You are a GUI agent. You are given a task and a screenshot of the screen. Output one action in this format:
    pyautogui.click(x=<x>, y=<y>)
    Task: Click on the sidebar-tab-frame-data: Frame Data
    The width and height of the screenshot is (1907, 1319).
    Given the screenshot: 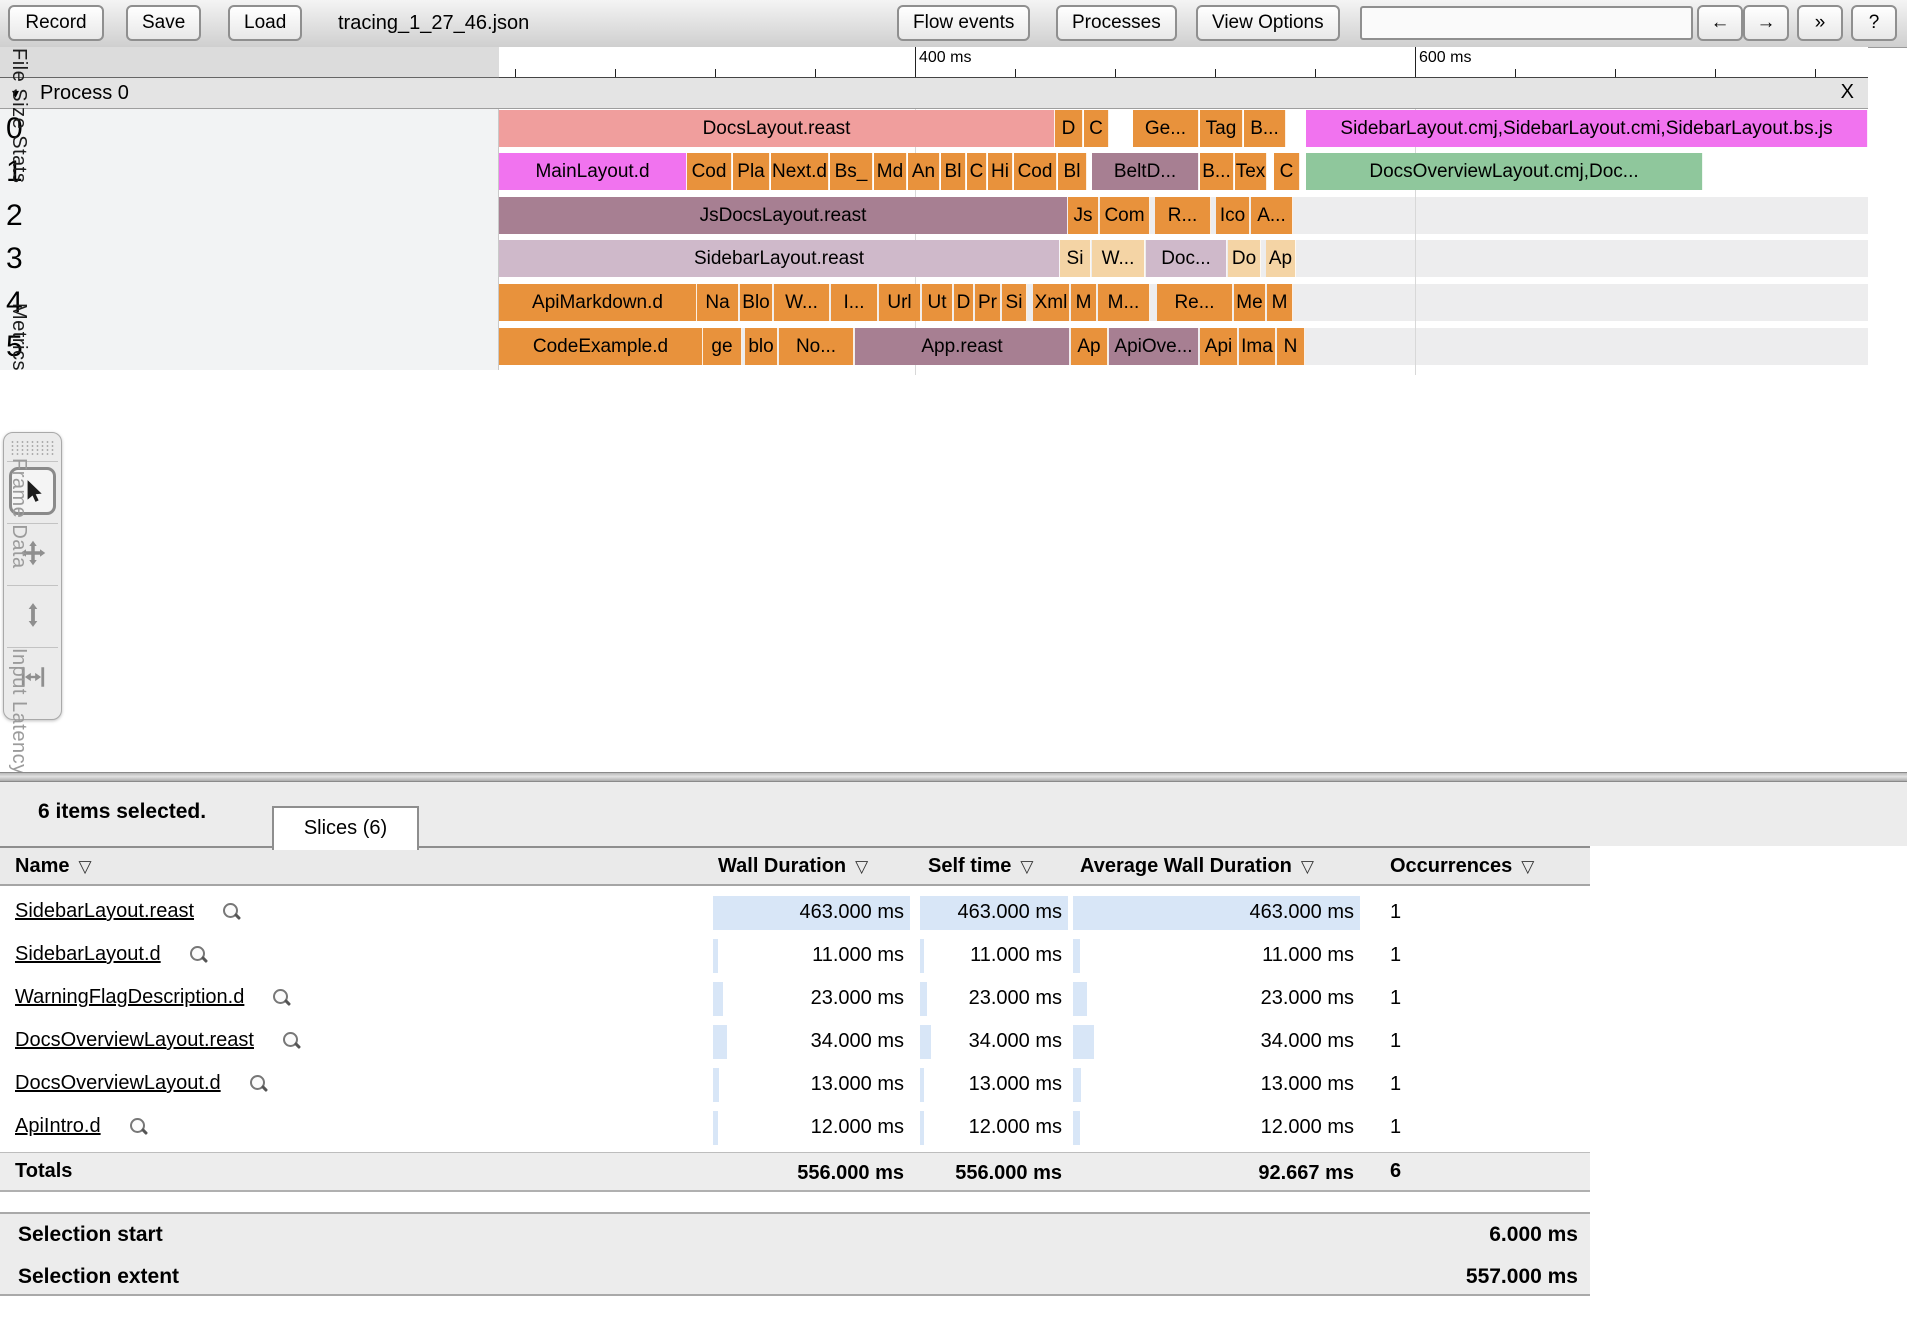 What is the action you would take?
    pyautogui.click(x=18, y=513)
    